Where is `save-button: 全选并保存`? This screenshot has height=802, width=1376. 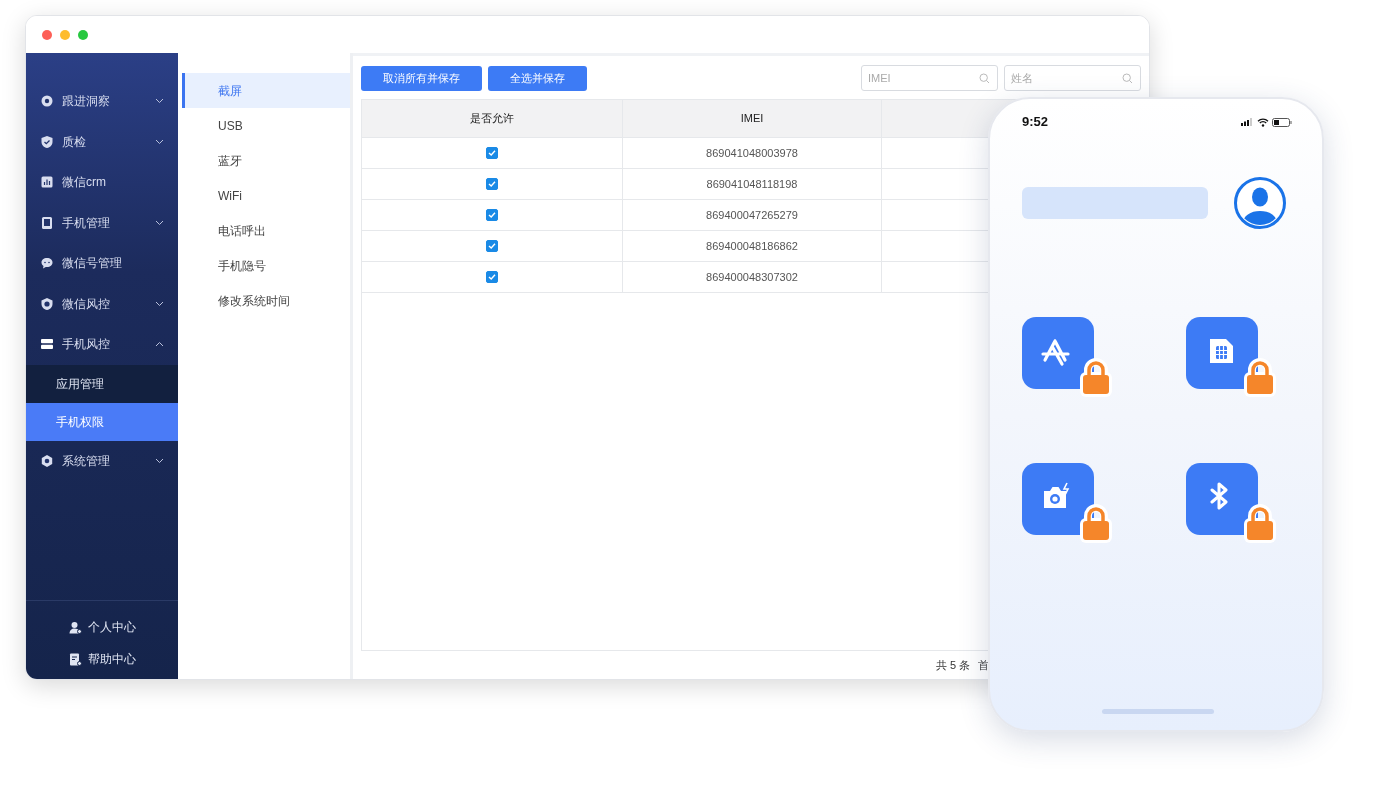 save-button: 全选并保存 is located at coordinates (537, 78).